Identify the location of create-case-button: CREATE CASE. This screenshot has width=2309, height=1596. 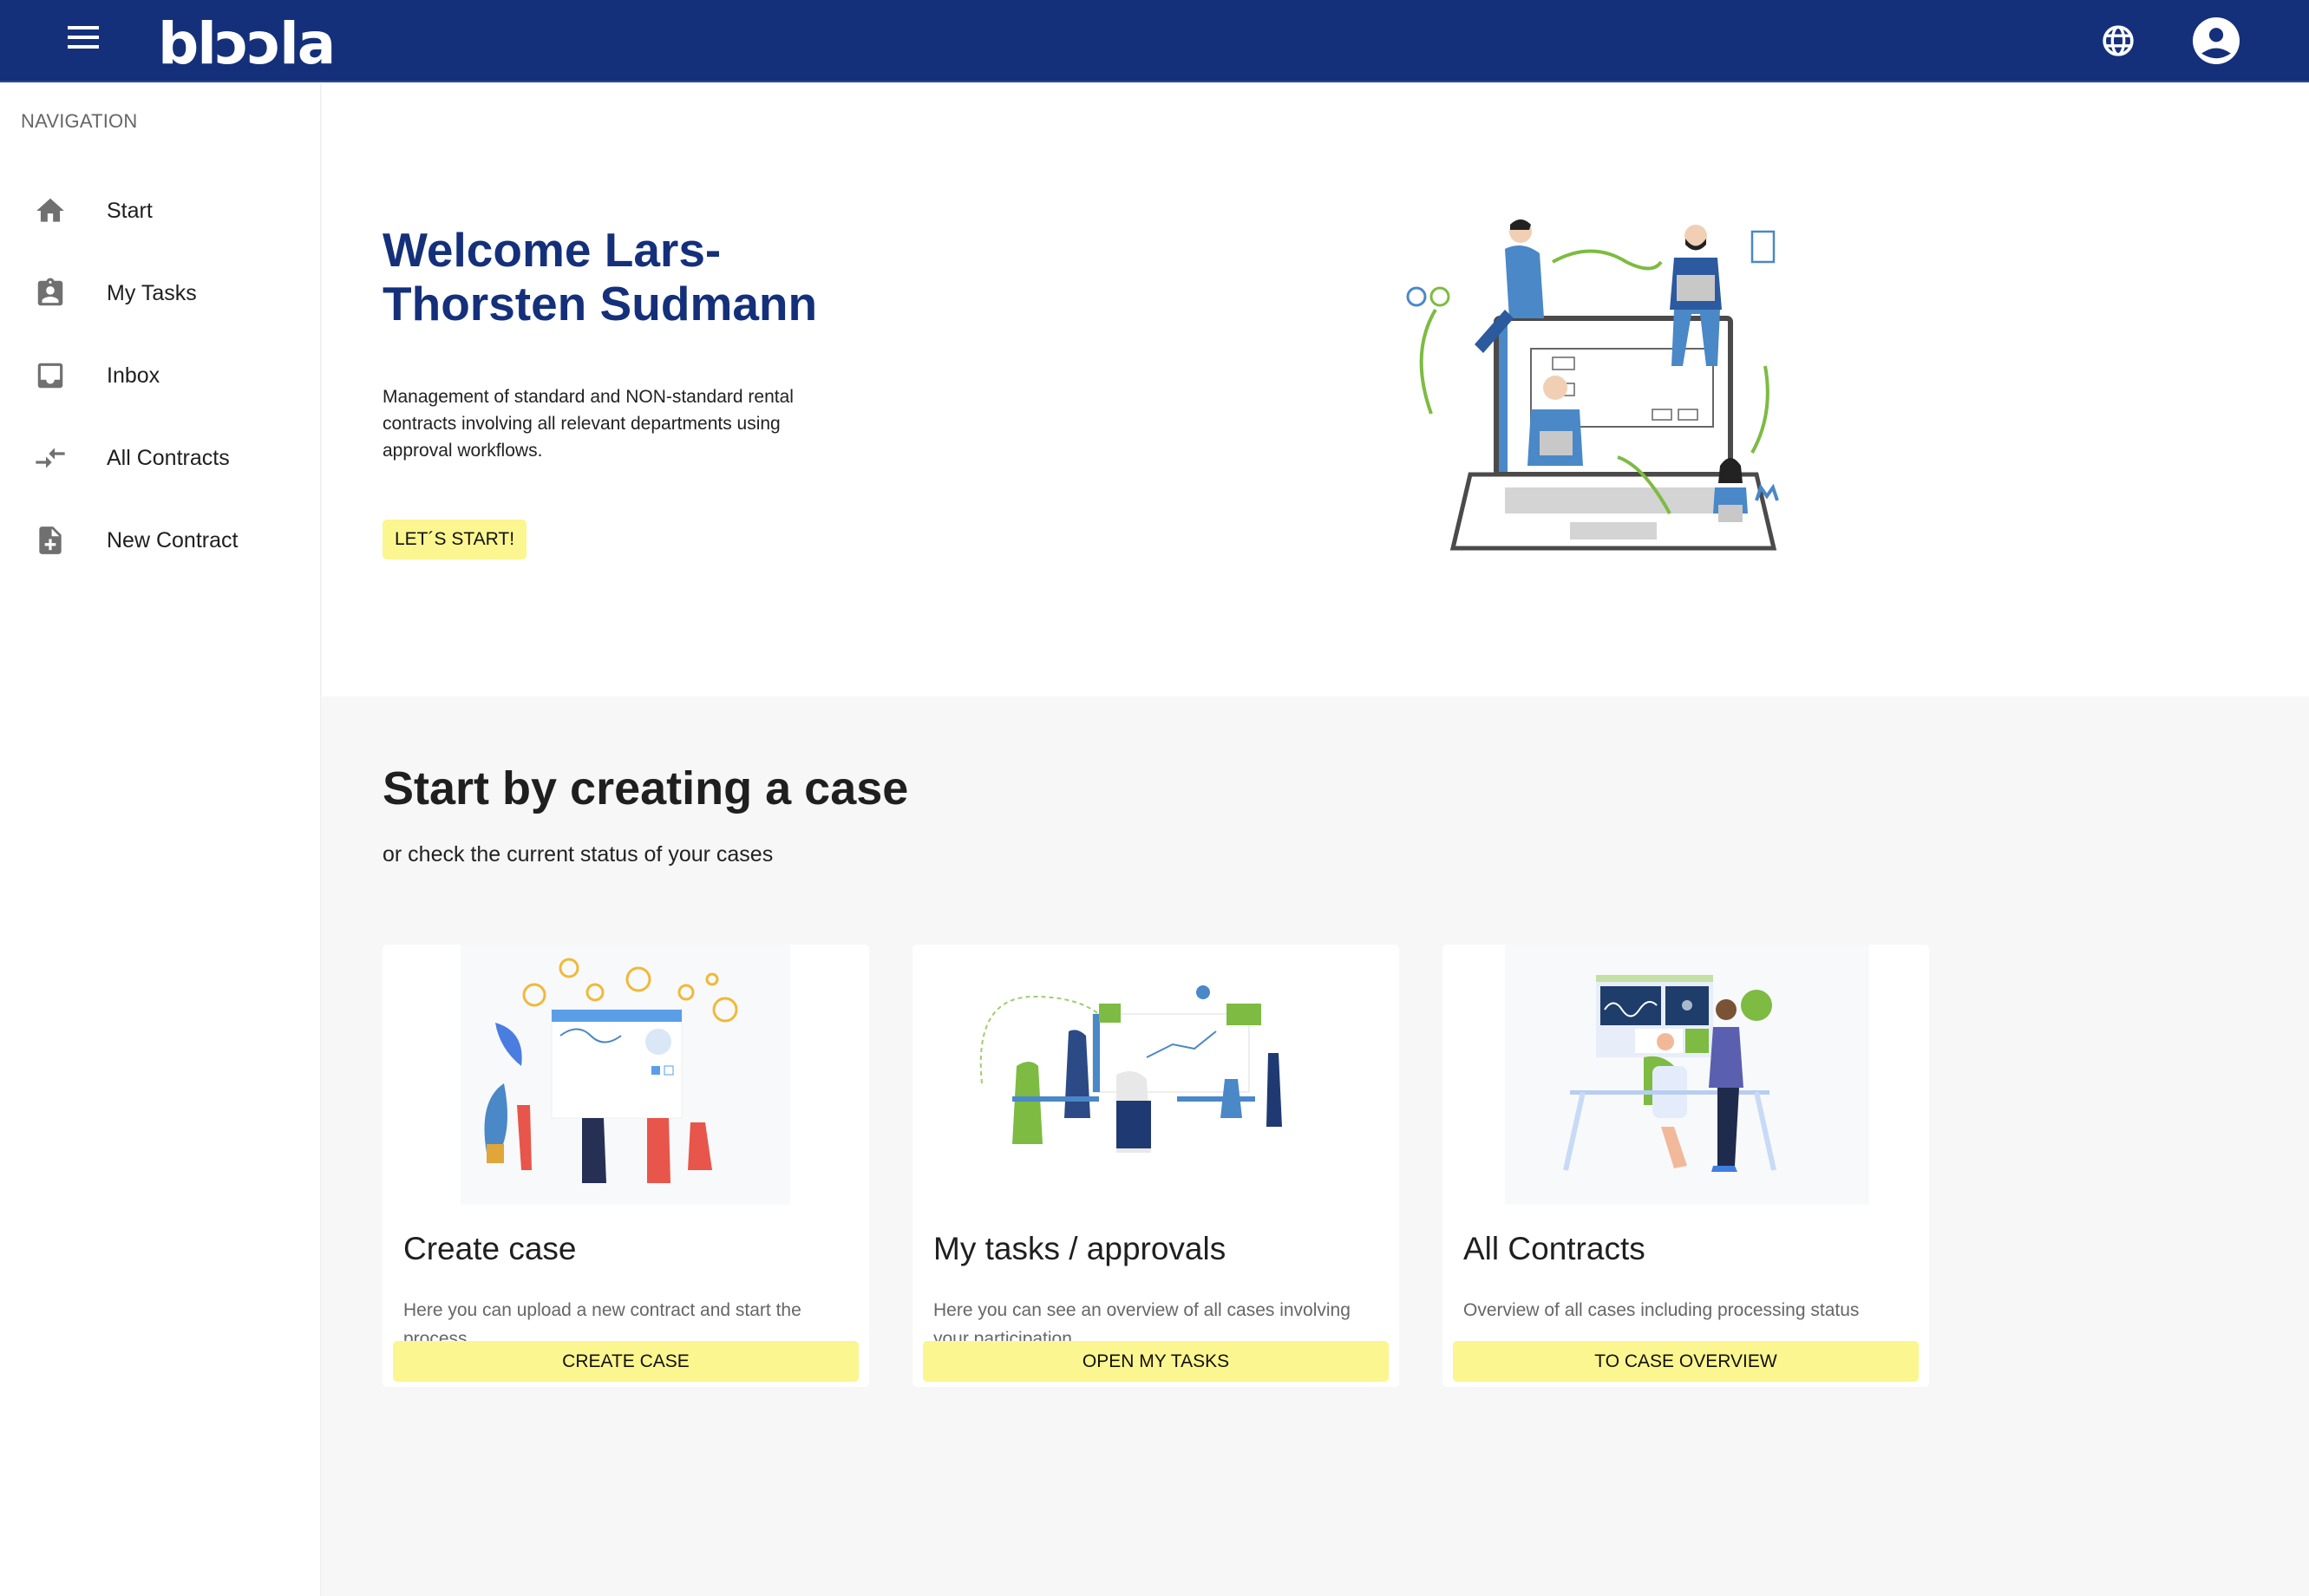
(626, 1361).